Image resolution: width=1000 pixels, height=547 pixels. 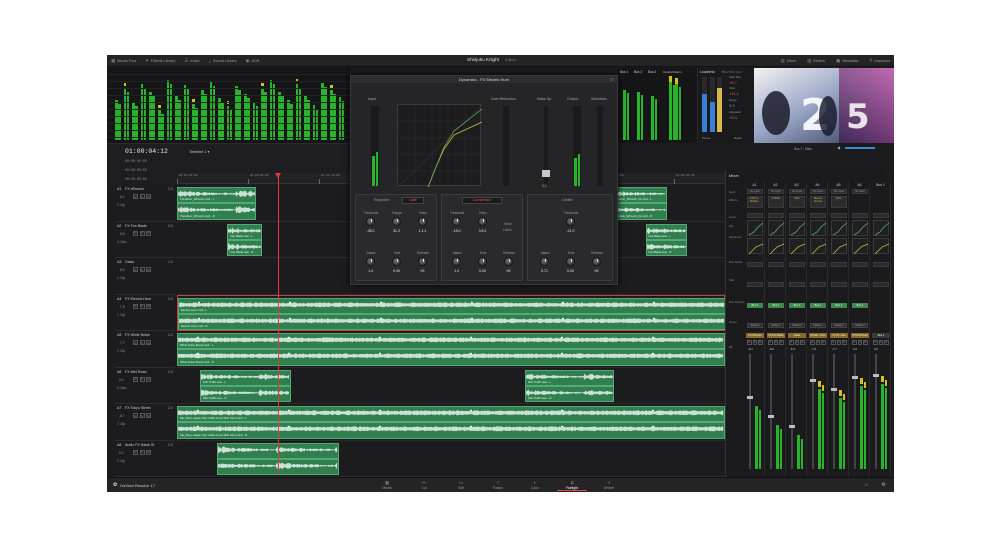 I want to click on loudness-standard: BS.1770-1 (LU), so click(x=731, y=72).